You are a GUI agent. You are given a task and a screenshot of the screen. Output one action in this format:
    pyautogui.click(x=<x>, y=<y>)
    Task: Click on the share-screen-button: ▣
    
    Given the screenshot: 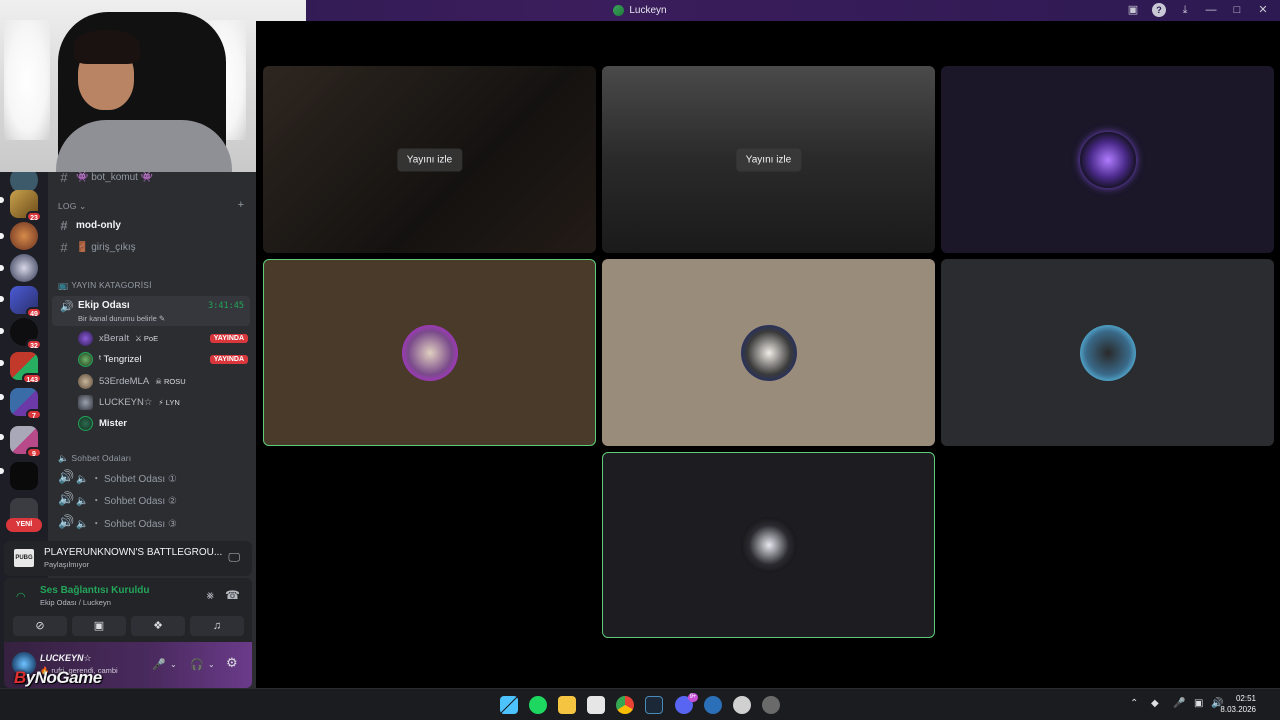 What is the action you would take?
    pyautogui.click(x=99, y=626)
    